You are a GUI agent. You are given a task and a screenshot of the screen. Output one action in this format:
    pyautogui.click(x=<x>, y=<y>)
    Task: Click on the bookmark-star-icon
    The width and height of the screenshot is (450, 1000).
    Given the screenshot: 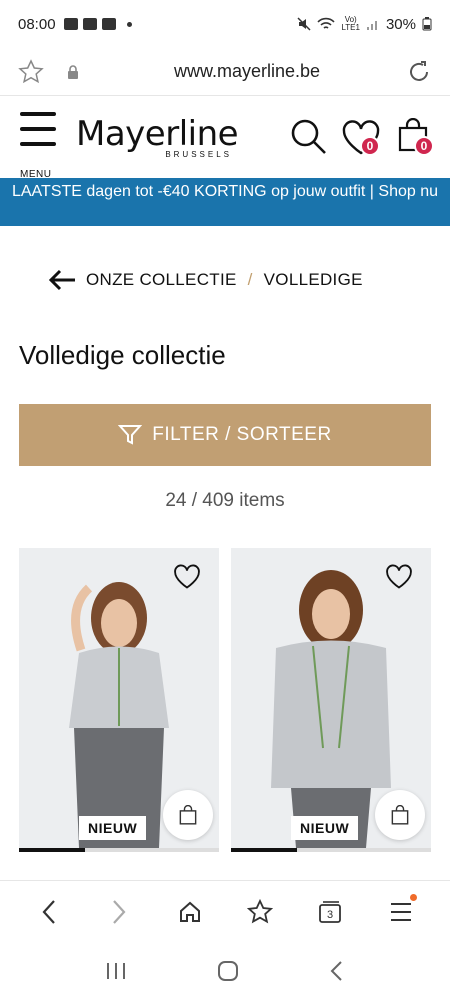 What is the action you would take?
    pyautogui.click(x=31, y=71)
    